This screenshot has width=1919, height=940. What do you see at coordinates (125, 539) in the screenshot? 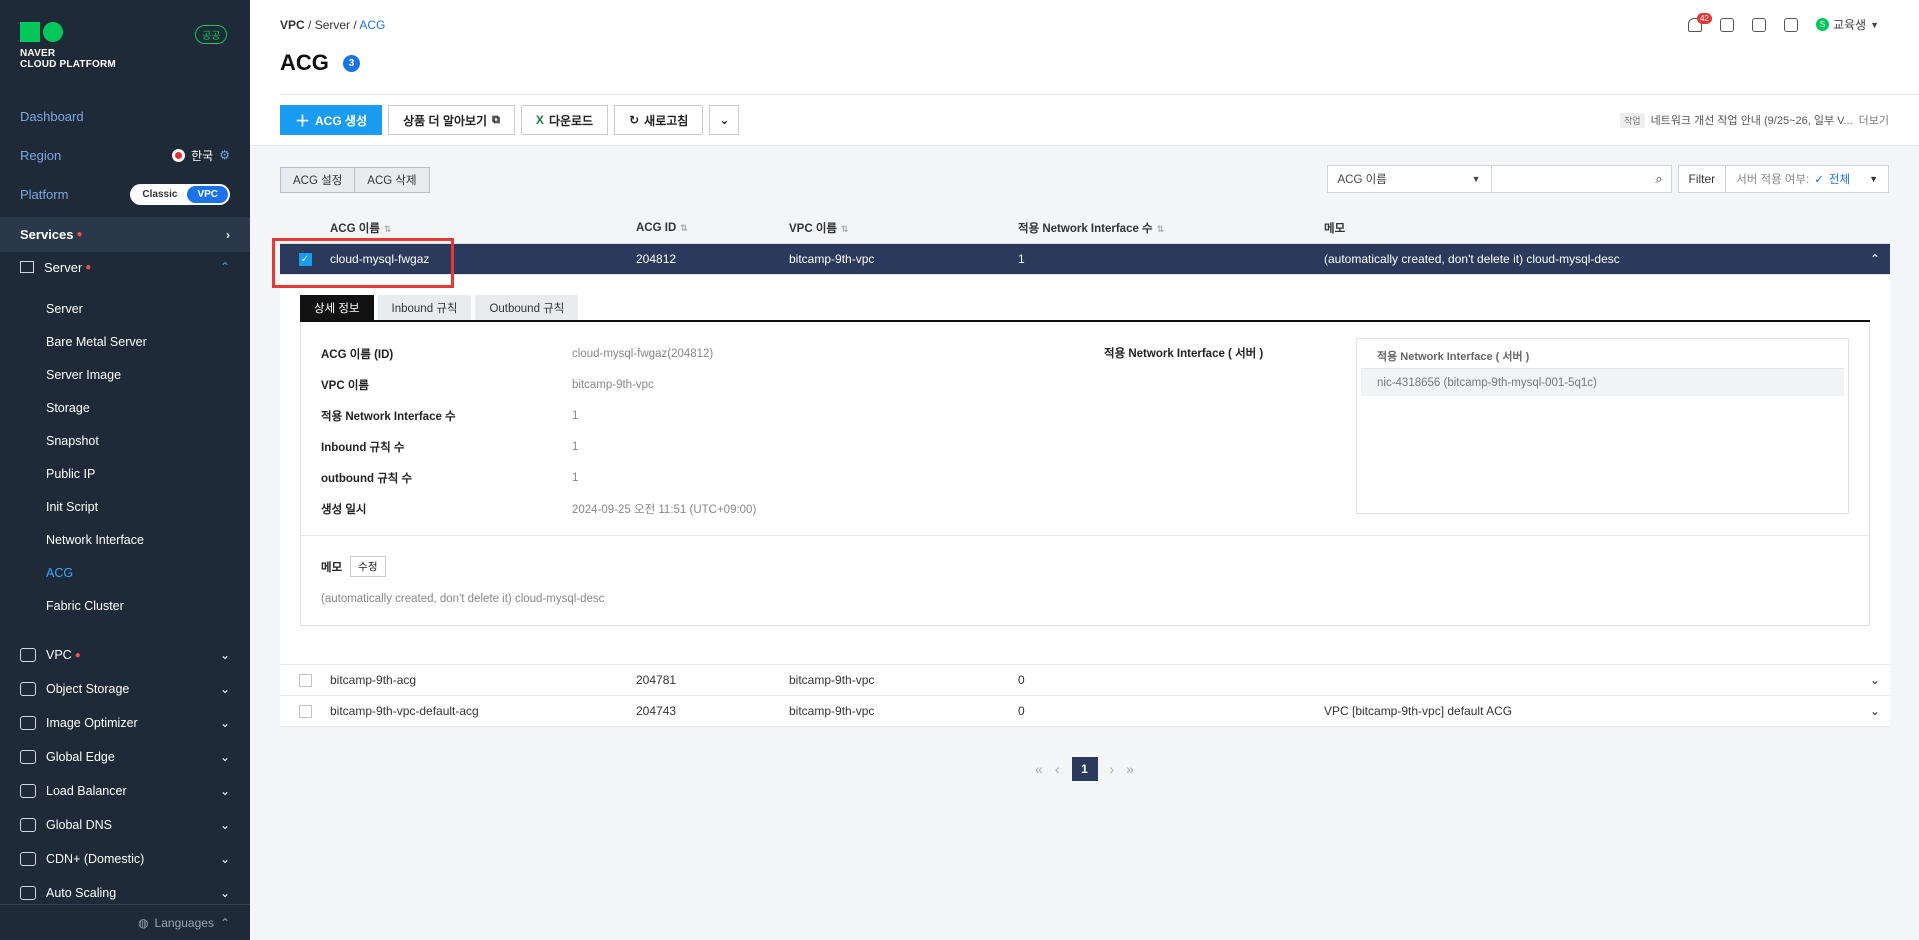
I see `sidebar-item-network-interface: Network Interface` at bounding box center [125, 539].